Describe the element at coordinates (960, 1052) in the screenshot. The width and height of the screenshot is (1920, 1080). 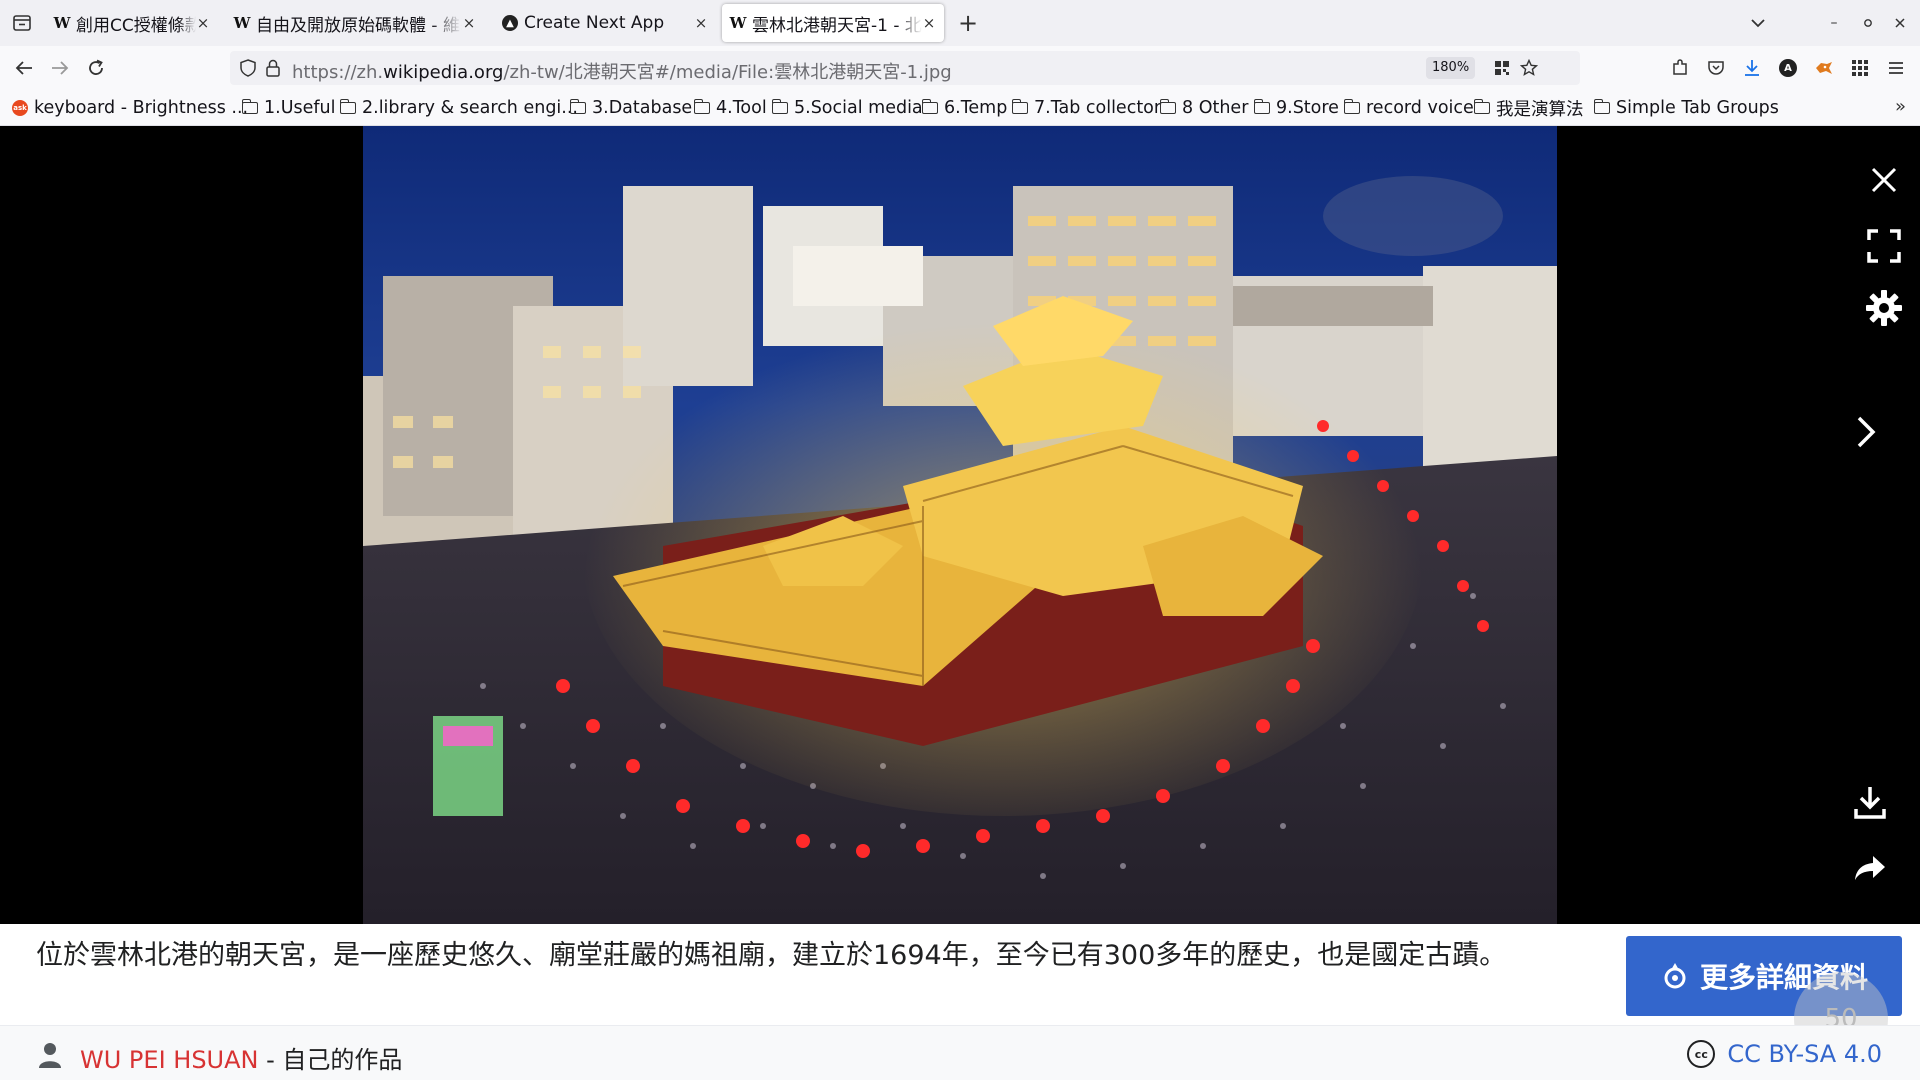
I see `credit-bar: WU PEI HSUAN - 自己的作品 cc CC BY-SA 4.0` at that location.